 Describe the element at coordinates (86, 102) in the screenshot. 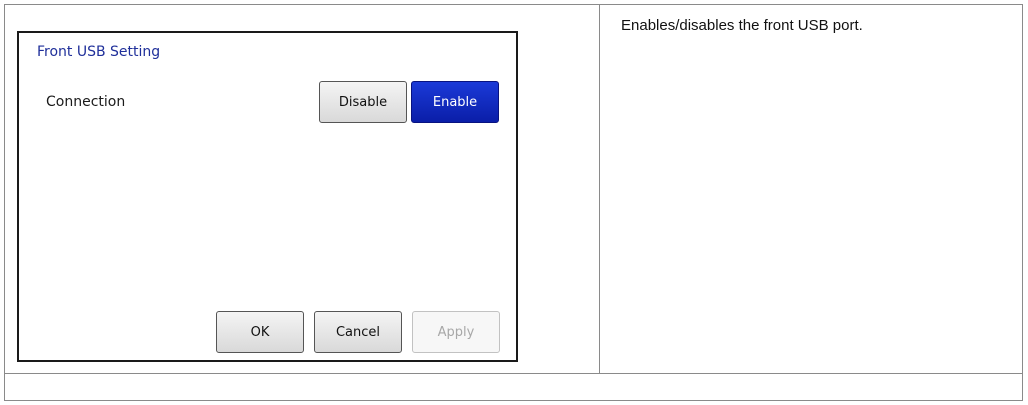

I see `connection-label: Connection` at that location.